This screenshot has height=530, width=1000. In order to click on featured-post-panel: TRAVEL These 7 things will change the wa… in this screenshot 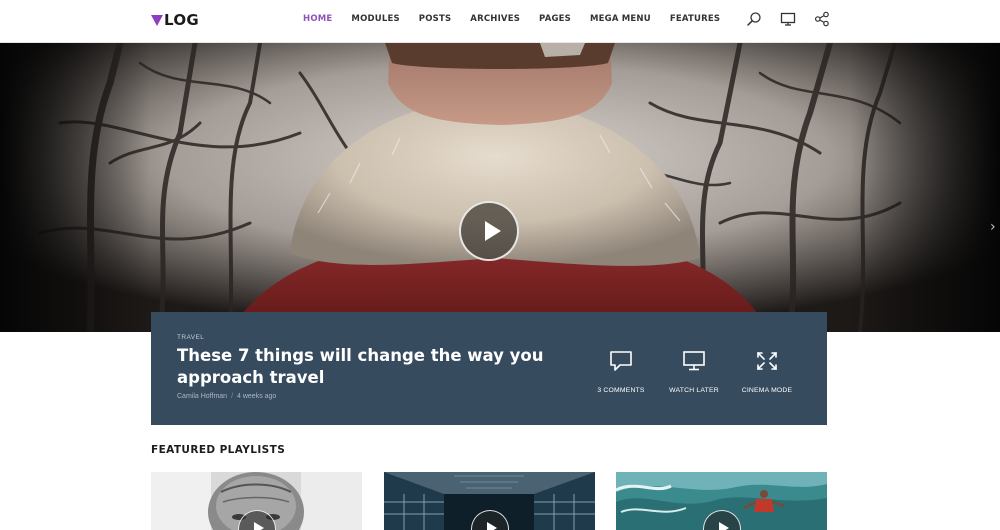, I will do `click(489, 368)`.